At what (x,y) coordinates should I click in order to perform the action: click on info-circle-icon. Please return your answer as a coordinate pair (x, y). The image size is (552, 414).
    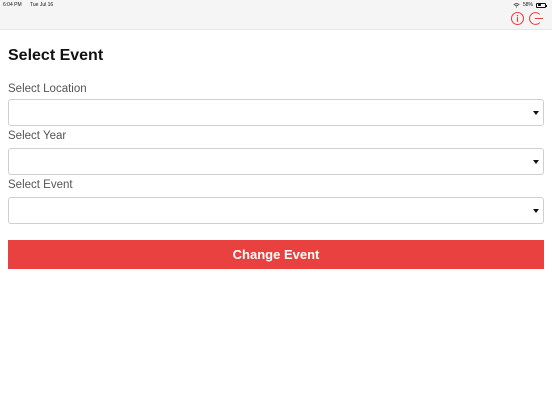
    Looking at the image, I should click on (517, 18).